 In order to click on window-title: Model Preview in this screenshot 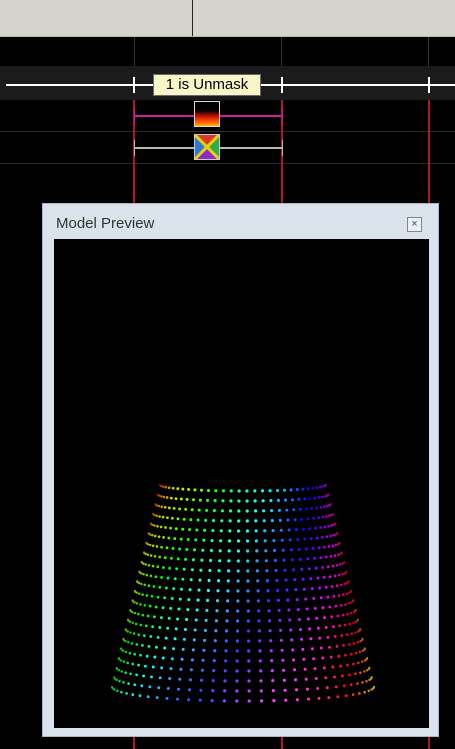, I will do `click(105, 223)`.